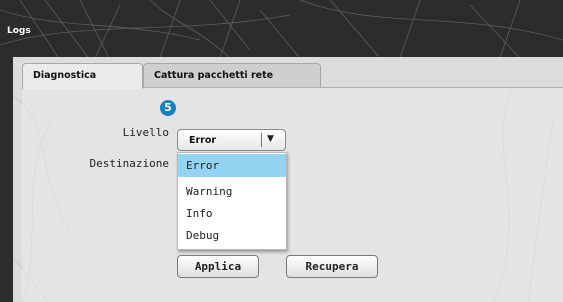  Describe the element at coordinates (129, 163) in the screenshot. I see `destination-label: Destinazione` at that location.